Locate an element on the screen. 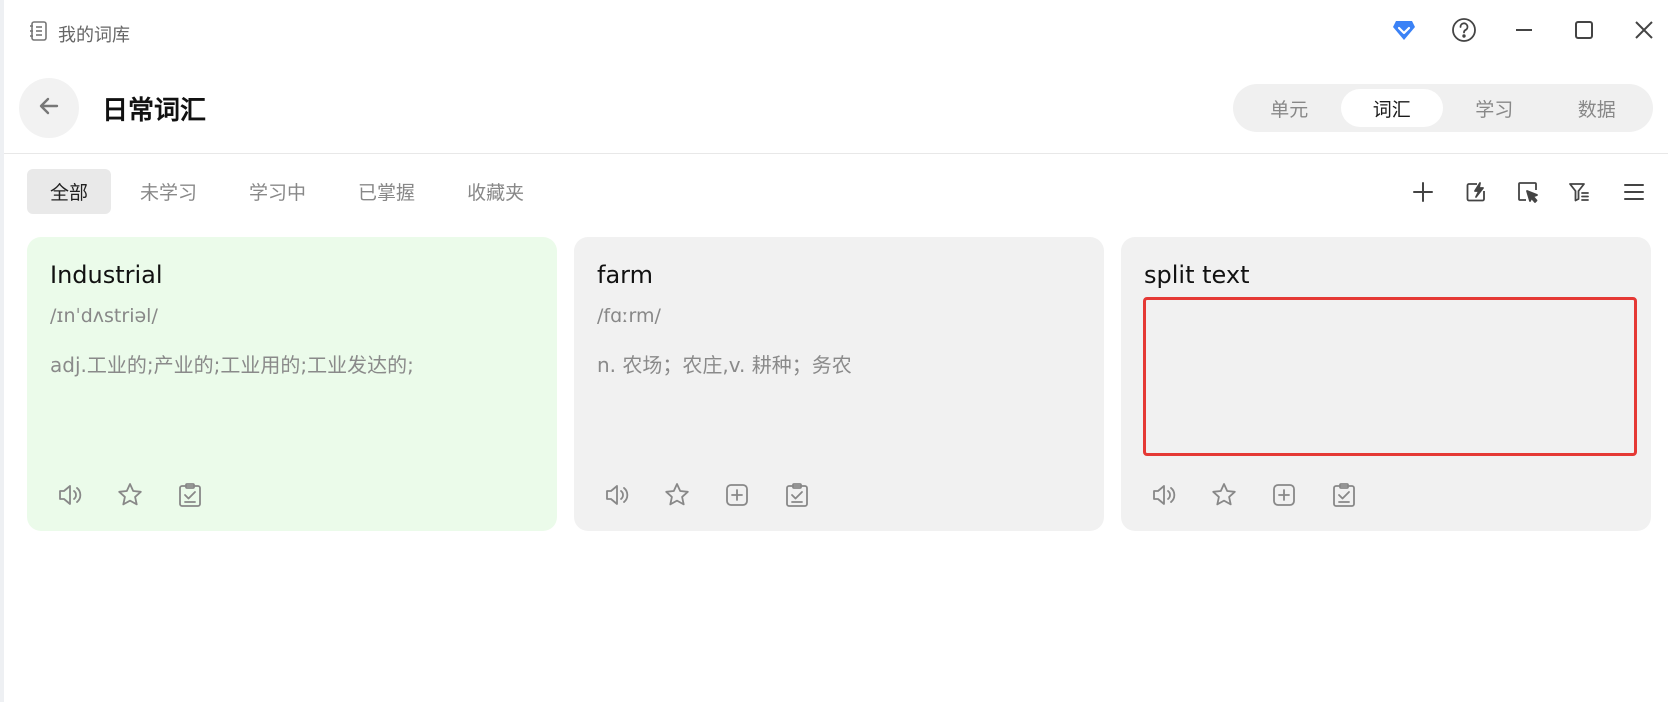  arrow-left-icon is located at coordinates (49, 108).